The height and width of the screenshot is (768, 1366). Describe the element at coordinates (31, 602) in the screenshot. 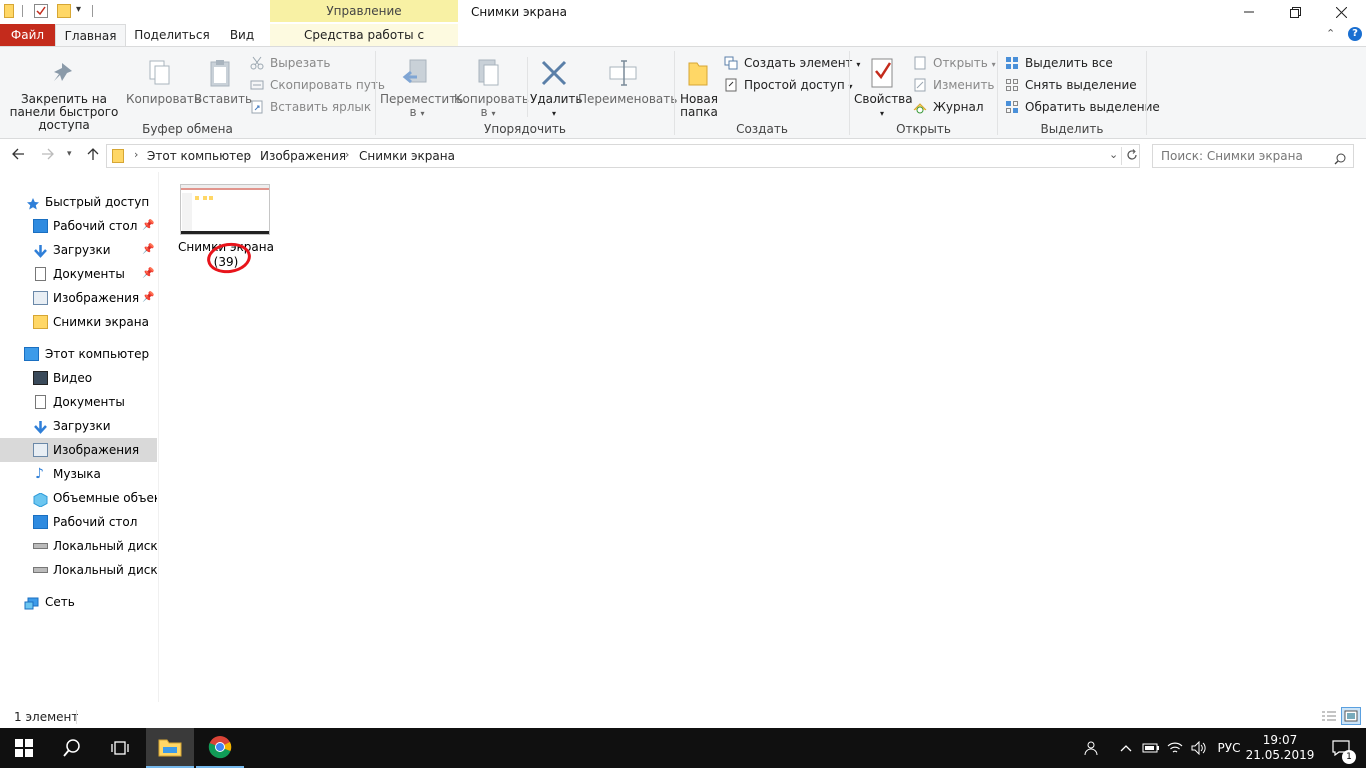

I see `network-icon` at that location.